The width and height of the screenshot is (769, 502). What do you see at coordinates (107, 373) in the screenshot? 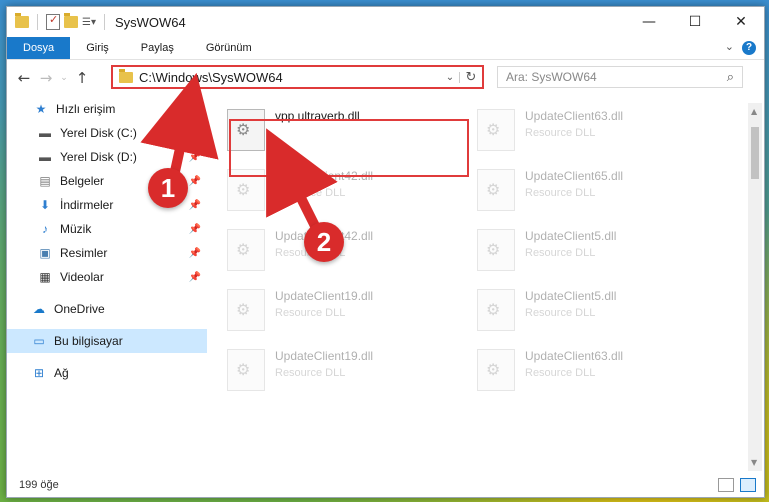
I see `sidebar-item-network: ⊞ Ağ` at bounding box center [107, 373].